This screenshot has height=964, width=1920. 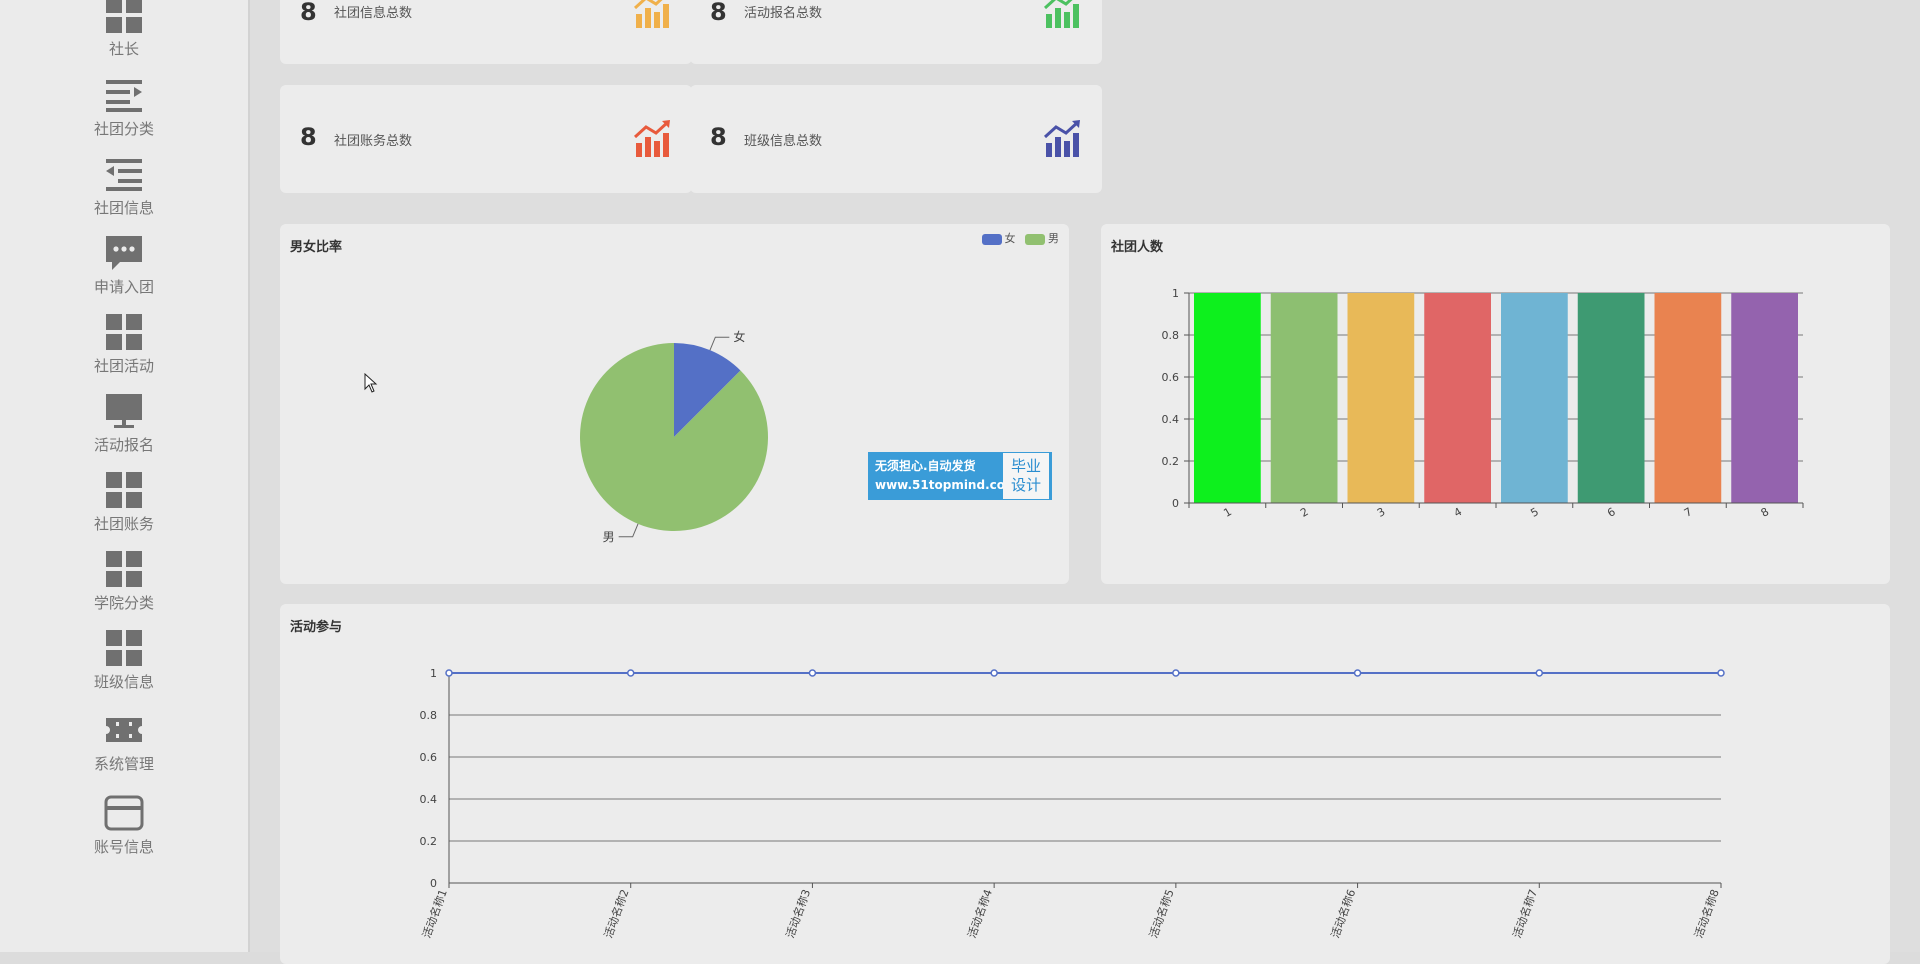 I want to click on sidebar-item-account-info: 账号信息, so click(x=124, y=825).